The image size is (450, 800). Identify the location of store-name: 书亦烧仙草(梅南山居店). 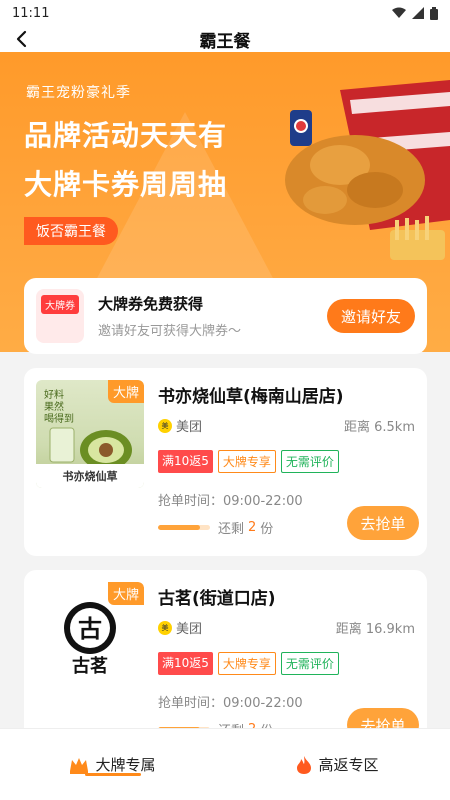
(251, 397).